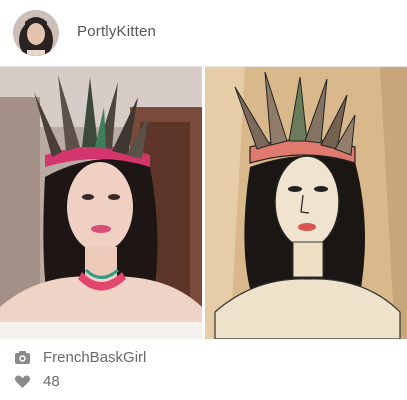  What do you see at coordinates (37, 381) in the screenshot?
I see `likes: 48` at bounding box center [37, 381].